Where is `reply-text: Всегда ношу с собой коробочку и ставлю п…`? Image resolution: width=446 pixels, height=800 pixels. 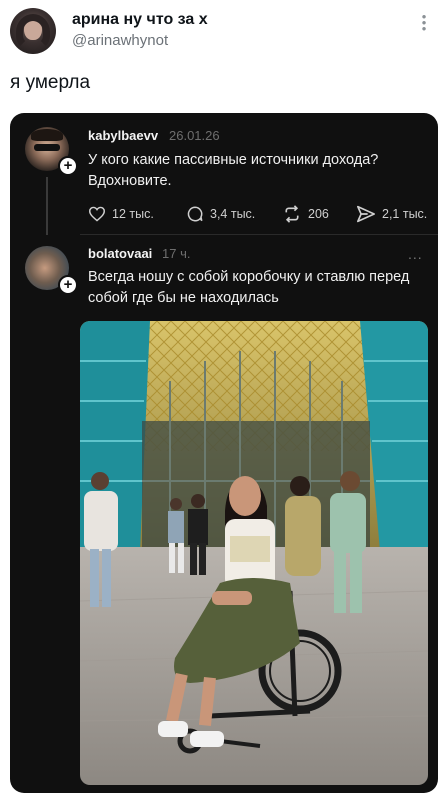 reply-text: Всегда ношу с собой коробочку и ставлю п… is located at coordinates (249, 287).